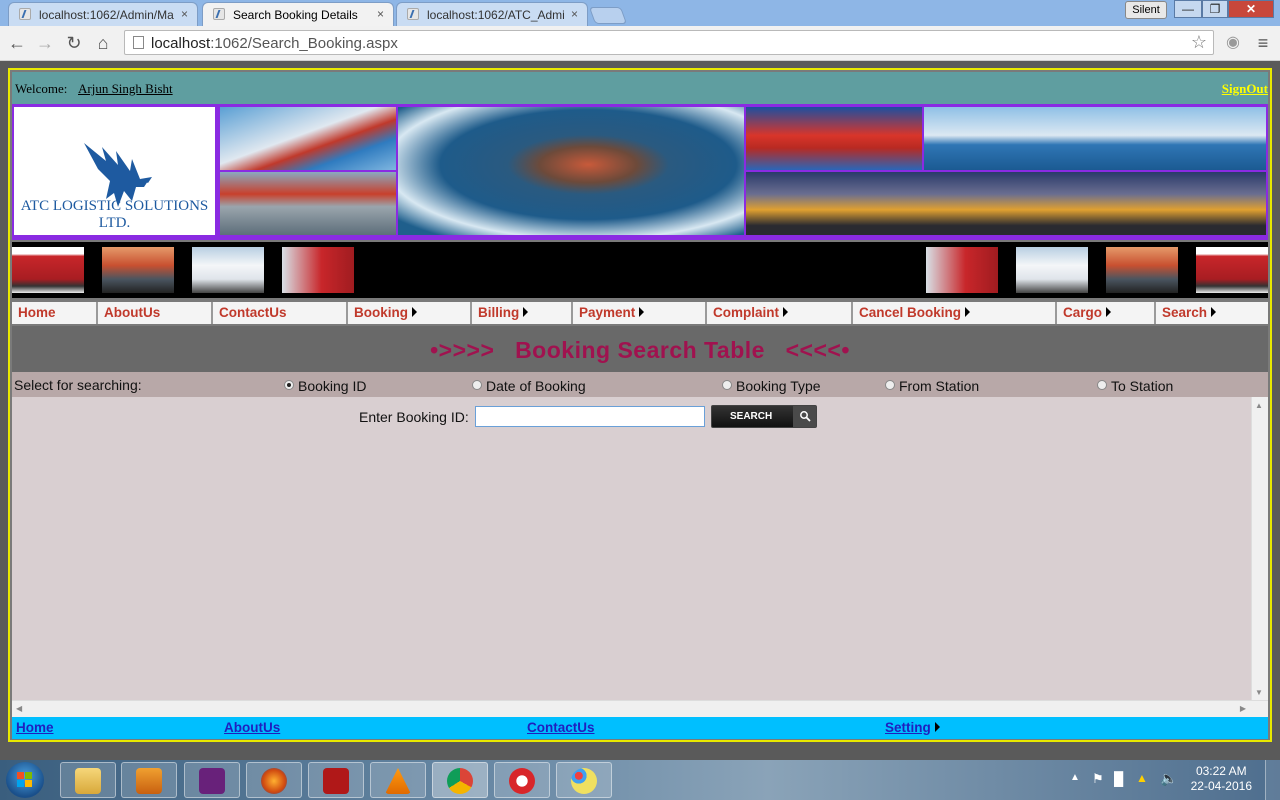  What do you see at coordinates (304, 43) in the screenshot?
I see `url-path: :1062/Search_Booking.aspx` at bounding box center [304, 43].